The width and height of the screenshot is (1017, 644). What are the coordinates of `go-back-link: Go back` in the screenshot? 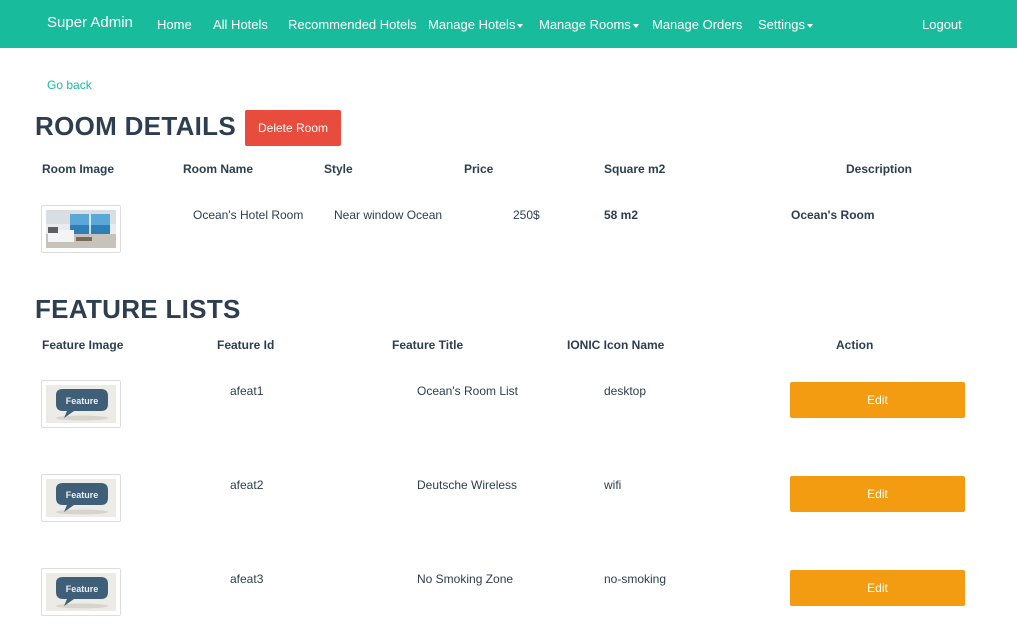 It's located at (69, 85).